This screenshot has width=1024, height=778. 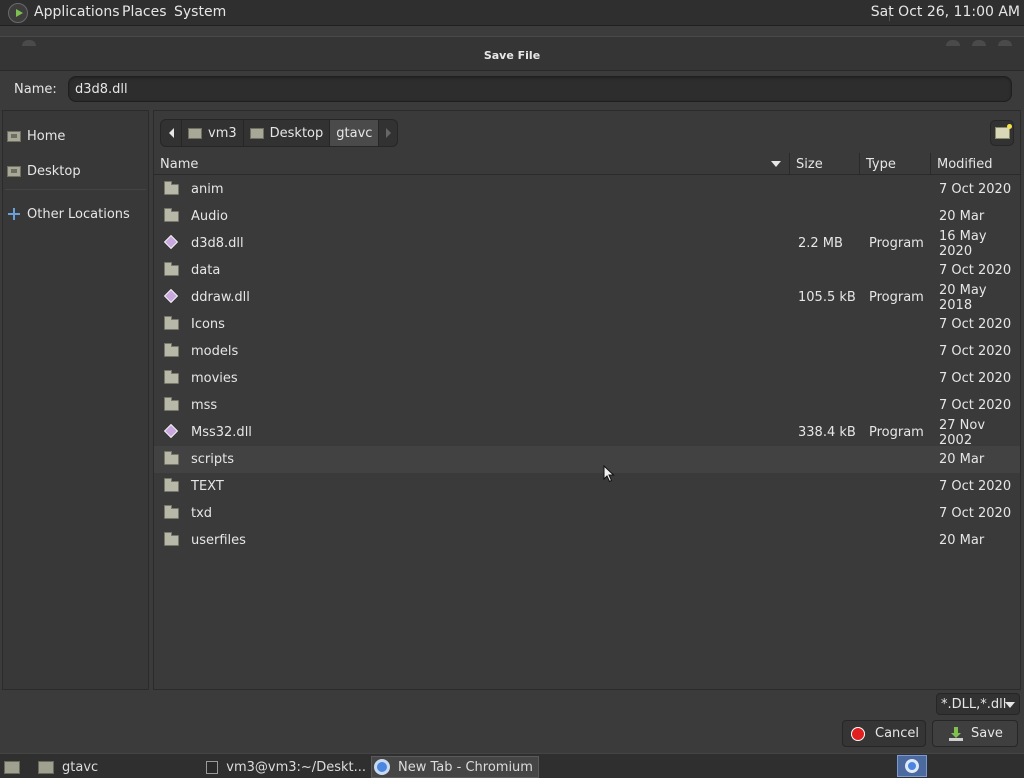 I want to click on file-name: userfiles, so click(x=218, y=540).